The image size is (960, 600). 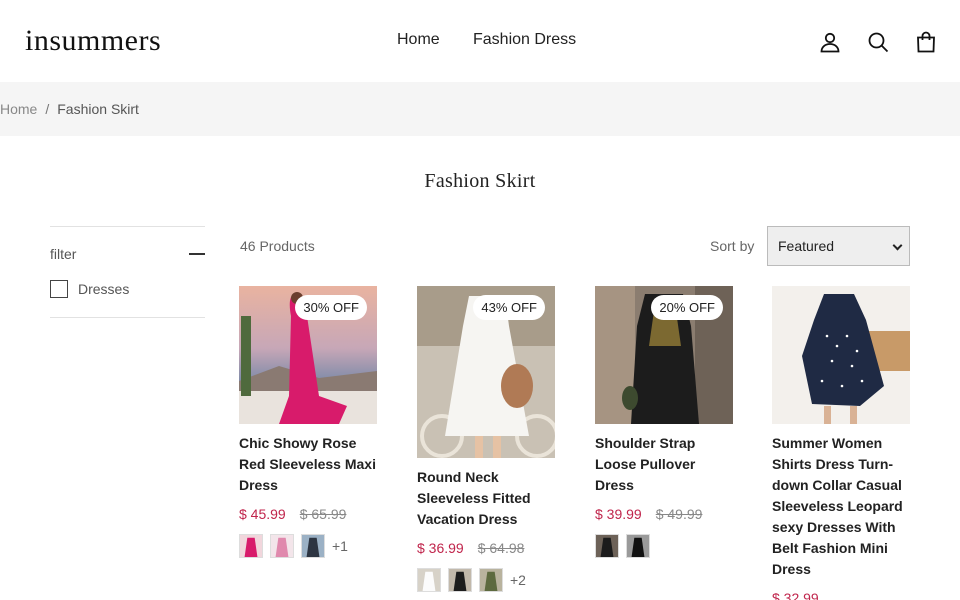 What do you see at coordinates (806, 246) in the screenshot?
I see `sort-selected-value: Featured` at bounding box center [806, 246].